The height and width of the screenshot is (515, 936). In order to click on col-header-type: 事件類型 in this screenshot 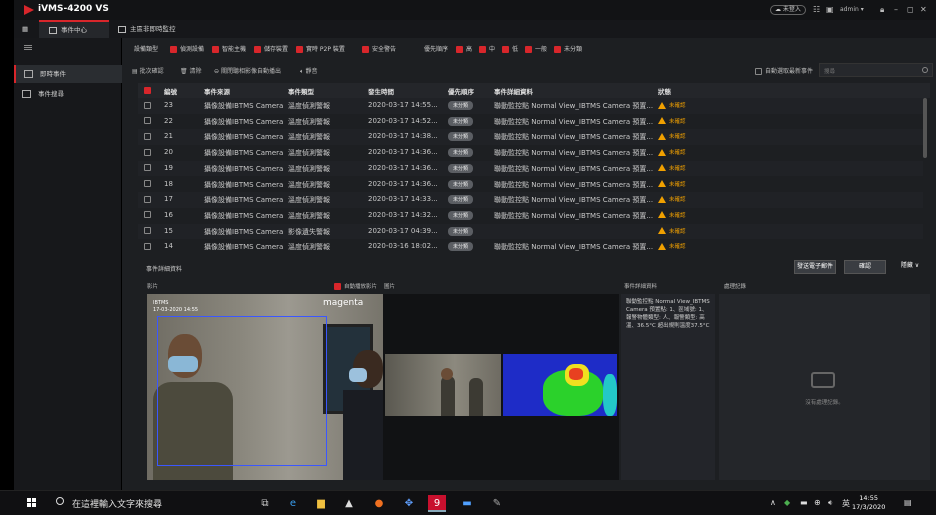, I will do `click(301, 91)`.